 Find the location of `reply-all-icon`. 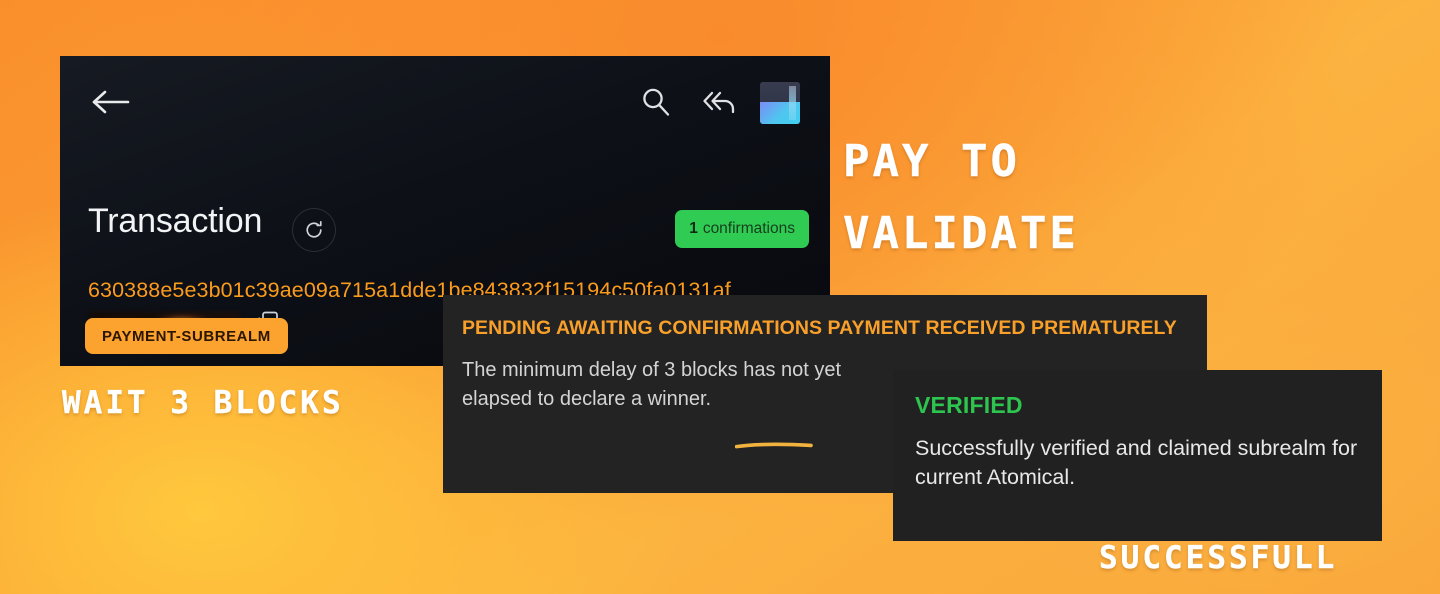

reply-all-icon is located at coordinates (720, 102).